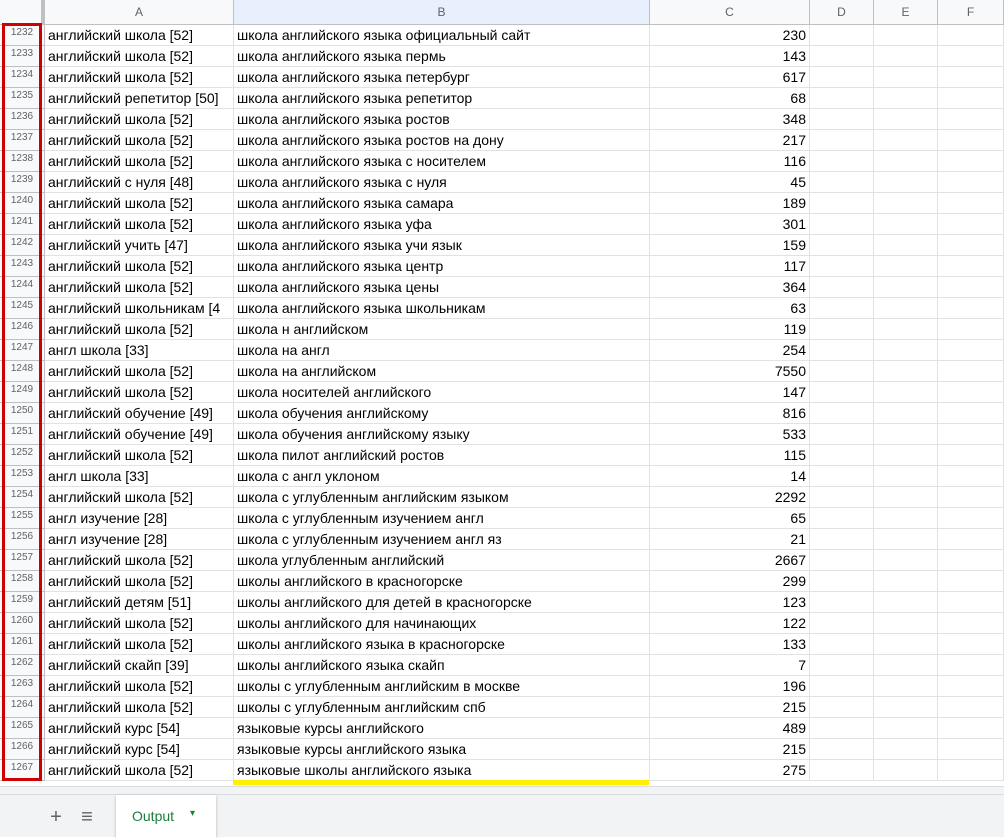 The width and height of the screenshot is (1004, 838). What do you see at coordinates (442, 581) in the screenshot?
I see `cell-b: школы английского в красногорске` at bounding box center [442, 581].